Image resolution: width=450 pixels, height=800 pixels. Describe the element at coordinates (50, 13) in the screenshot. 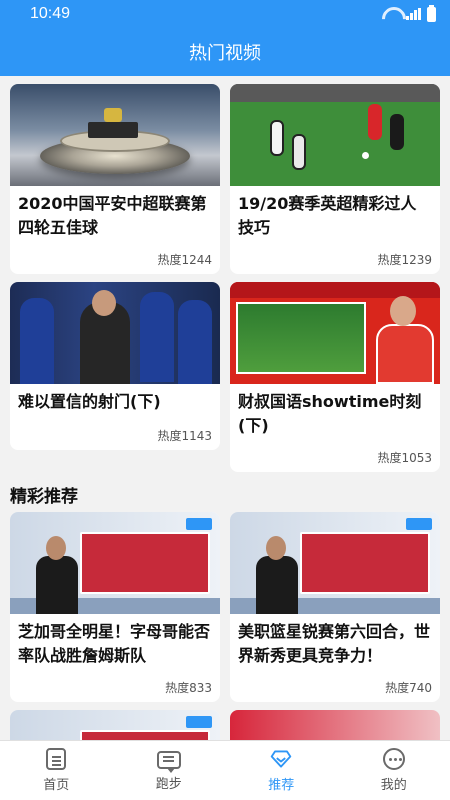

I see `status-time: 10:49` at that location.